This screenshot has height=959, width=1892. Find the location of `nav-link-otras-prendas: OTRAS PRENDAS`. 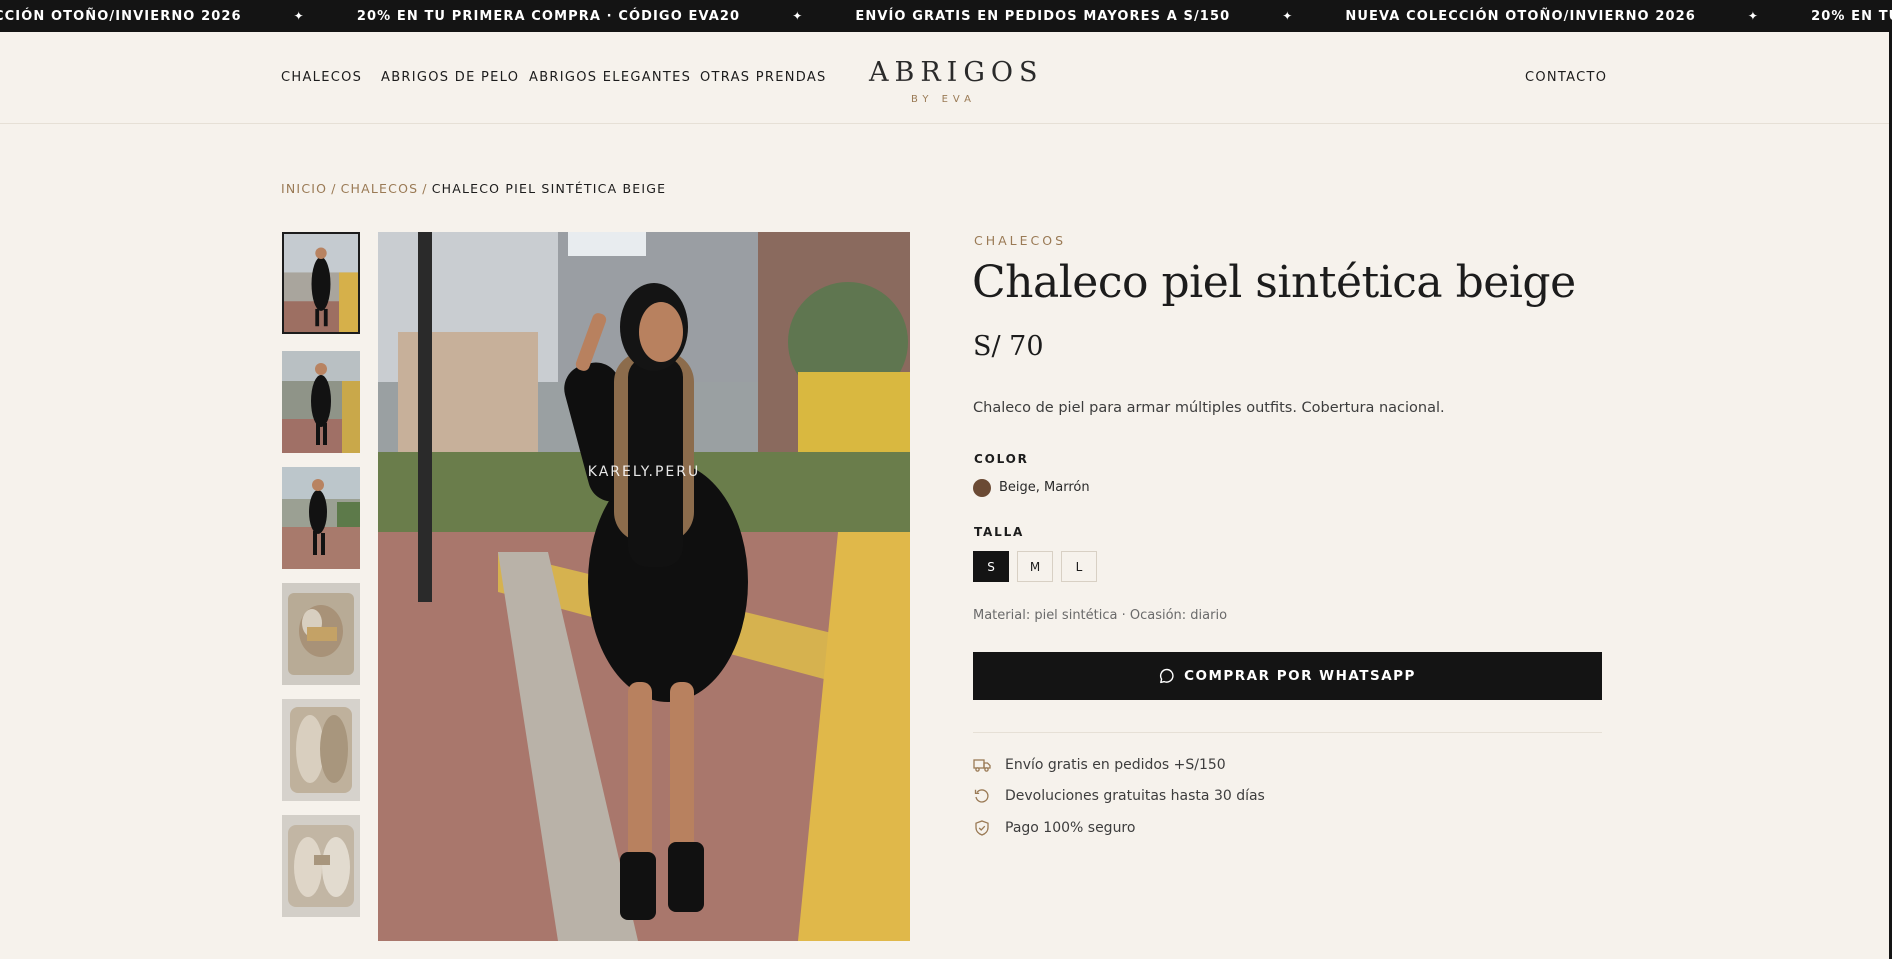

nav-link-otras-prendas: OTRAS PRENDAS is located at coordinates (763, 77).